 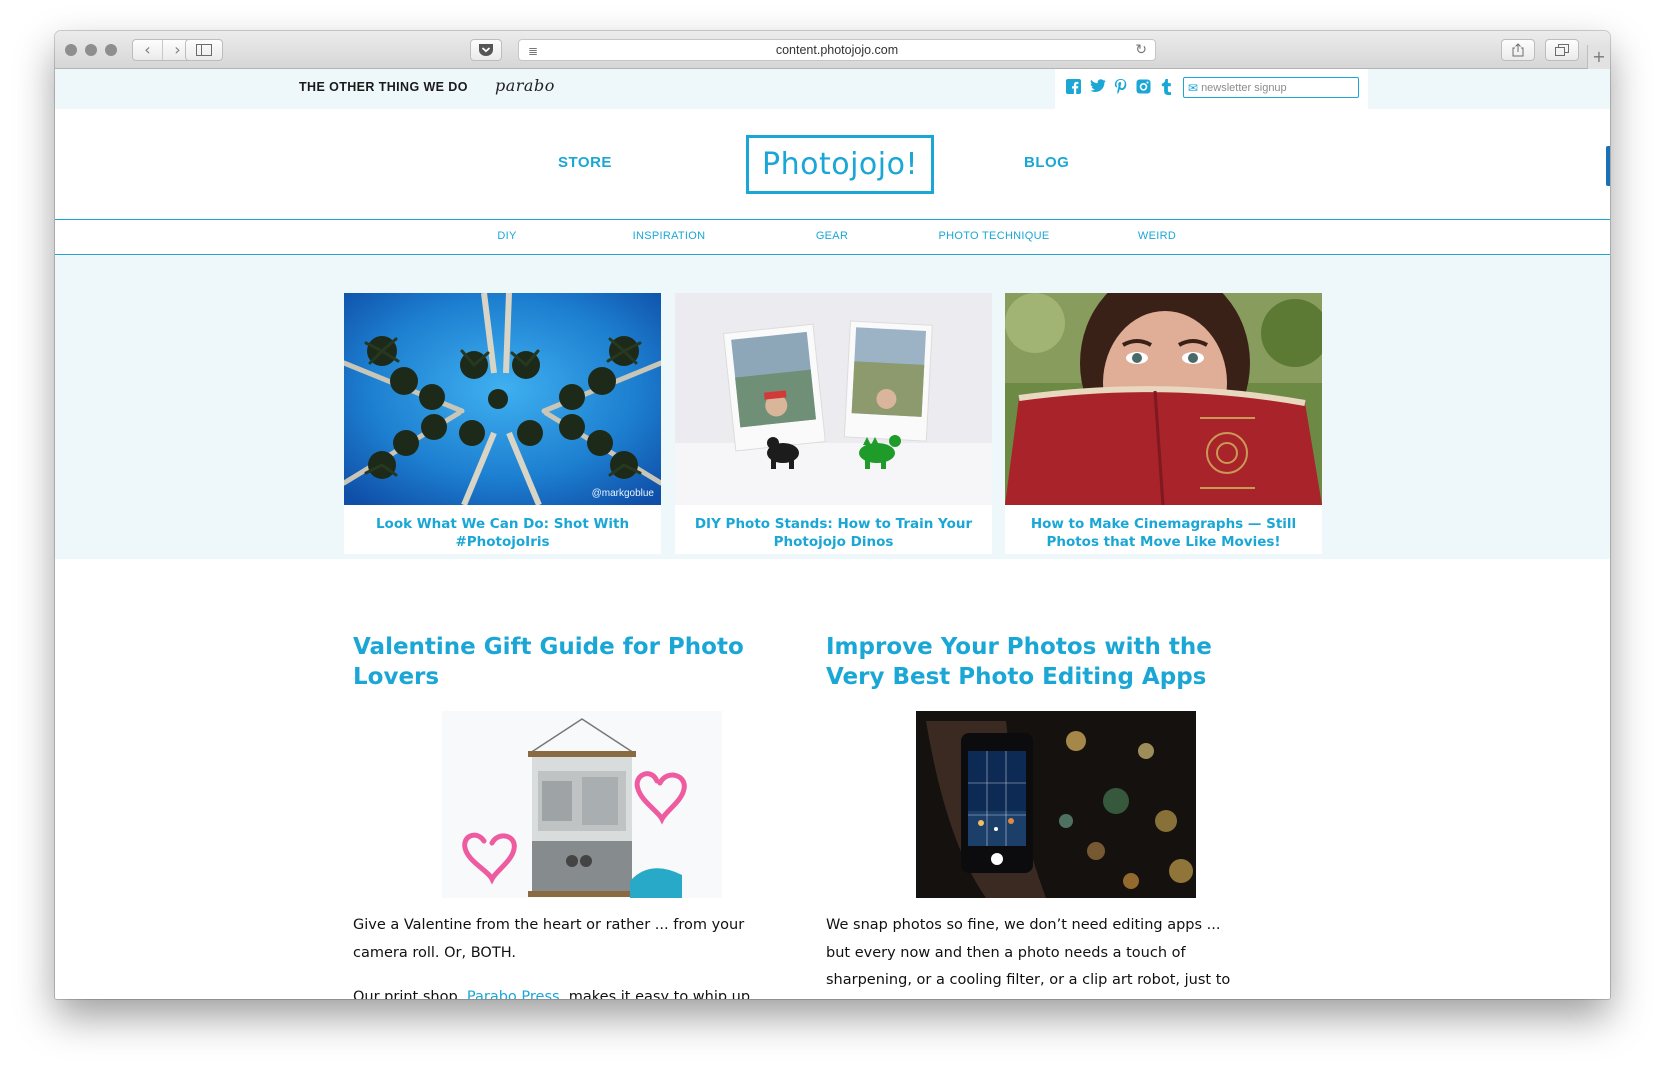 I want to click on main-nav: STORE Photojojo! BLOG, so click(x=832, y=164).